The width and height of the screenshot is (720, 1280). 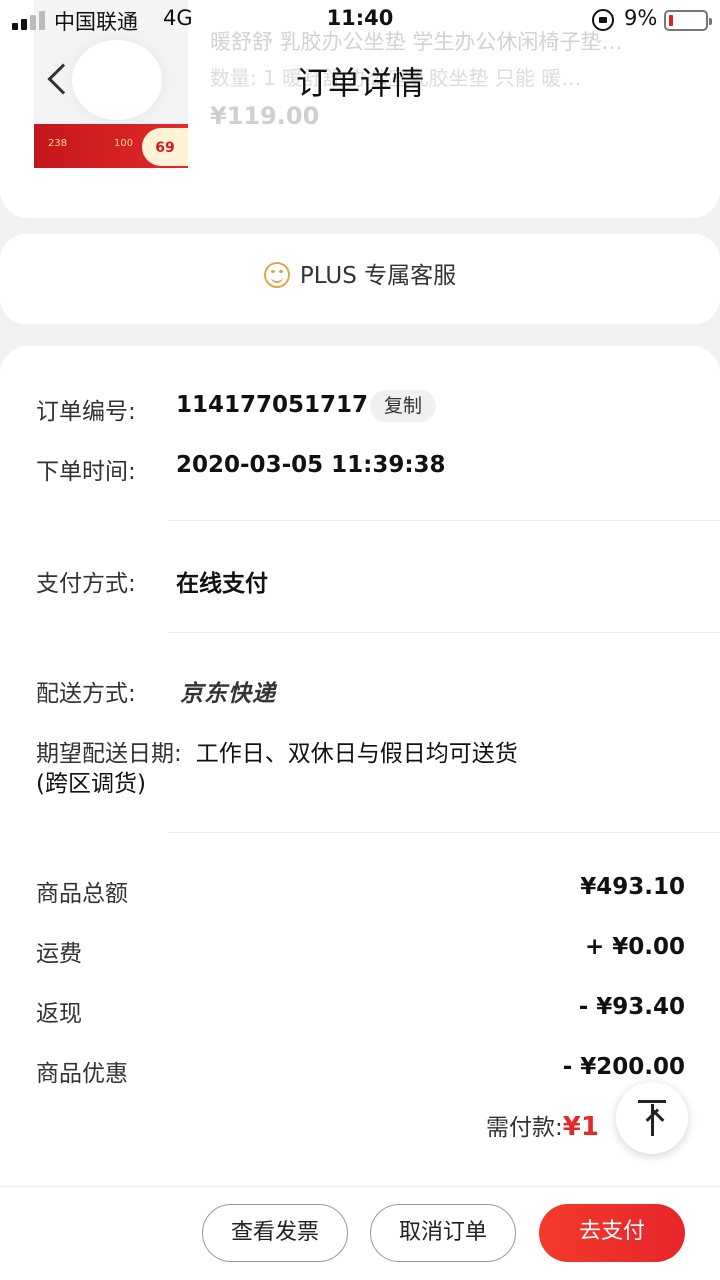 I want to click on amount-due-label: 需付款:, so click(x=524, y=1128).